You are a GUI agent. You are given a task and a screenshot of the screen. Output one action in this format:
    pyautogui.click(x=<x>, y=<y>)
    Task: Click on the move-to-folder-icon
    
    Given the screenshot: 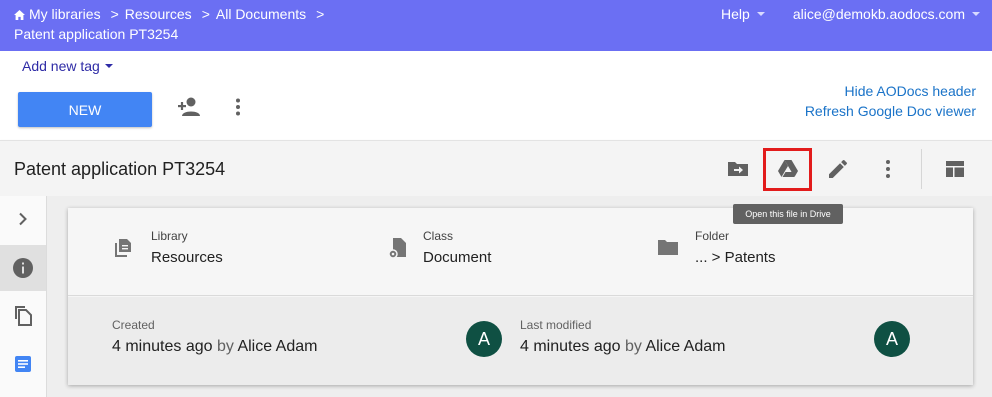 What is the action you would take?
    pyautogui.click(x=738, y=169)
    